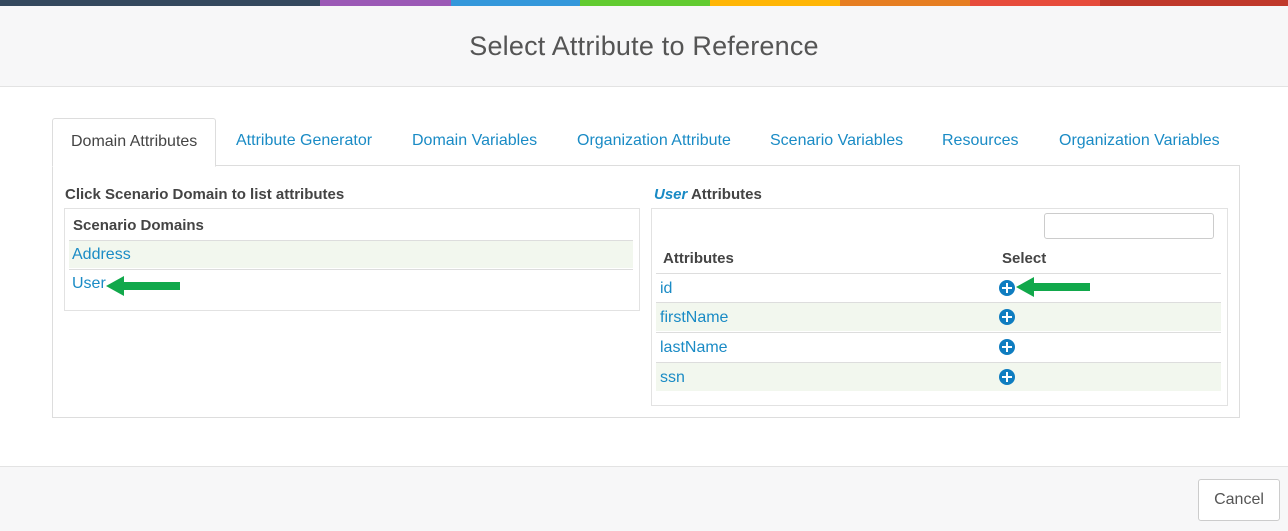 The height and width of the screenshot is (531, 1288). Describe the element at coordinates (938, 316) in the screenshot. I see `attribute-row-firstname: firstName` at that location.